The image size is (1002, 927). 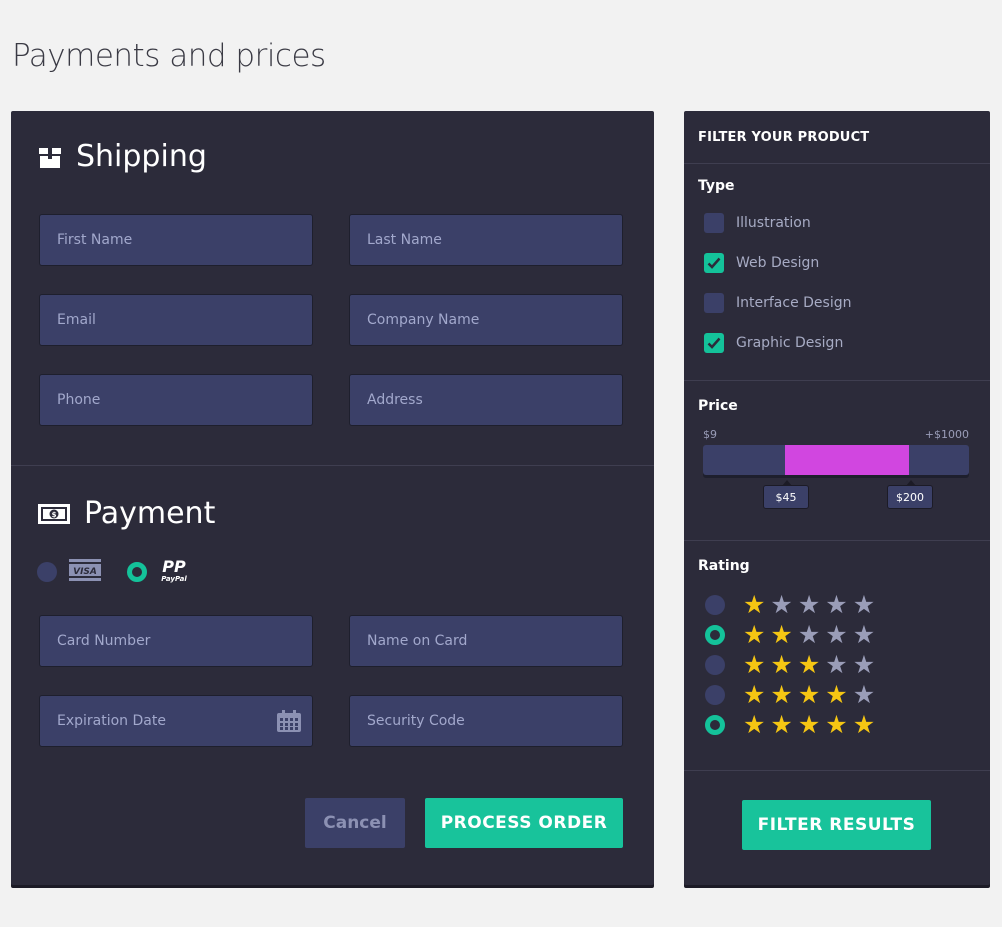 I want to click on payment-option-visa: VISA, so click(x=69, y=572).